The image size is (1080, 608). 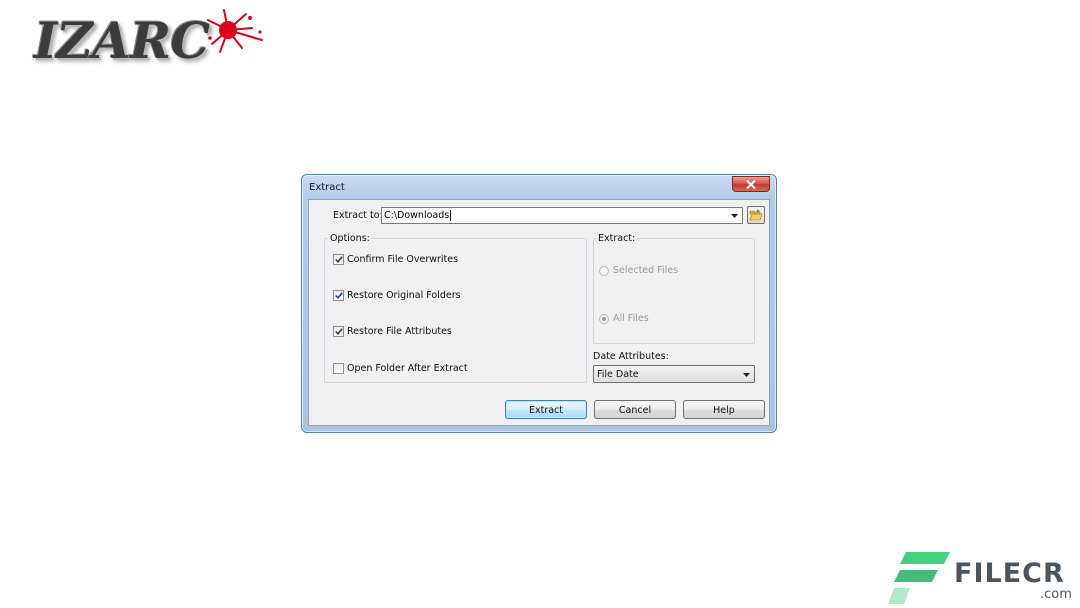 I want to click on izarc-logo: IZARC, so click(x=148, y=40).